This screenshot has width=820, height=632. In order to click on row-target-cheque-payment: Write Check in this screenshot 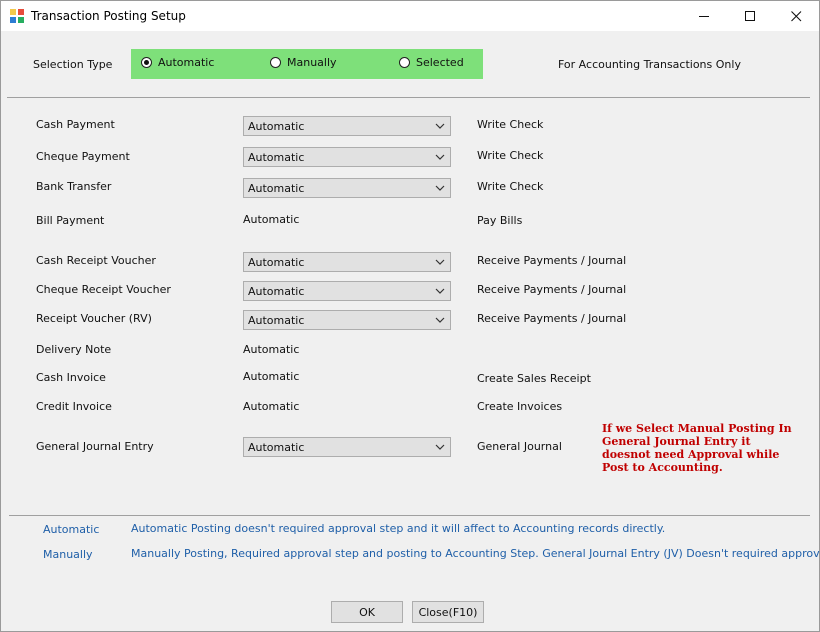, I will do `click(510, 155)`.